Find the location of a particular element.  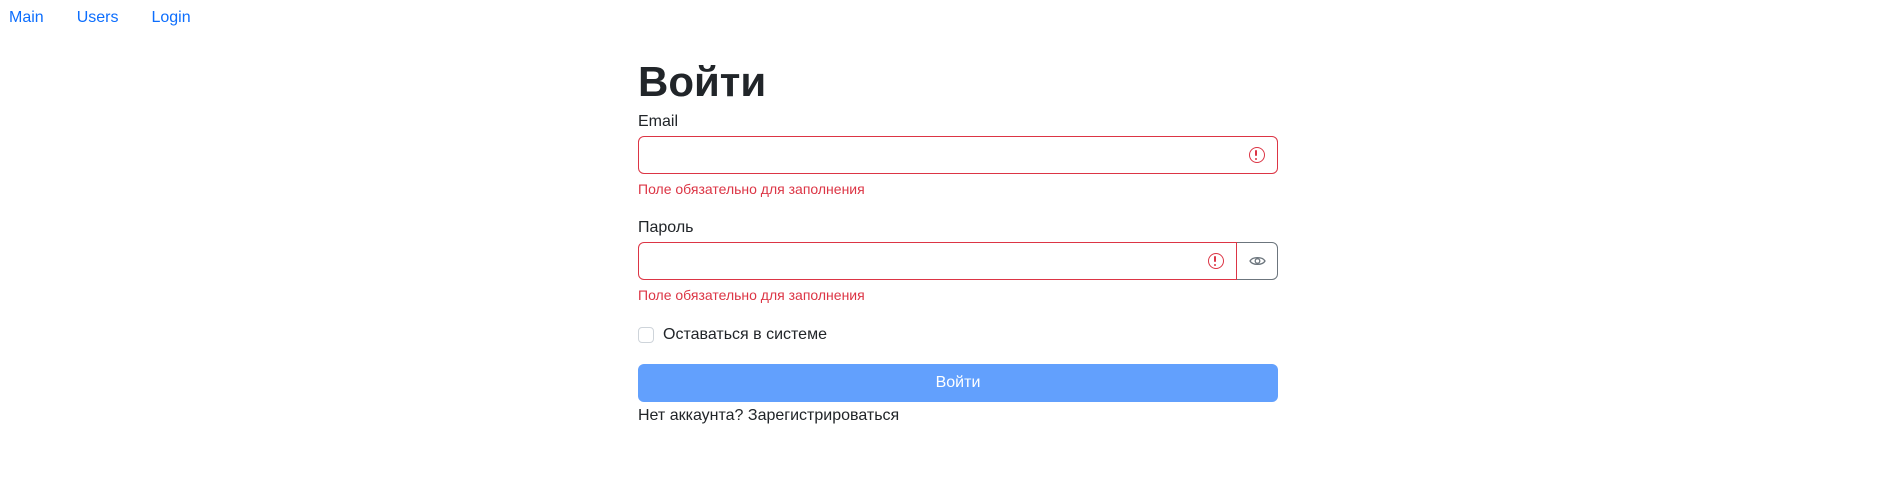

email-field is located at coordinates (958, 155).